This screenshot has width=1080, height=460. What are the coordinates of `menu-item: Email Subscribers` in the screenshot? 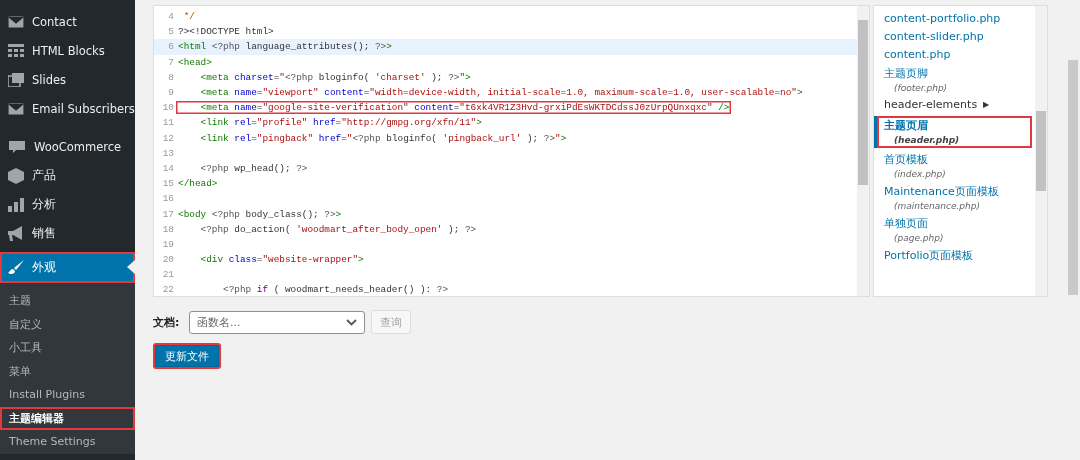 It's located at (67, 108).